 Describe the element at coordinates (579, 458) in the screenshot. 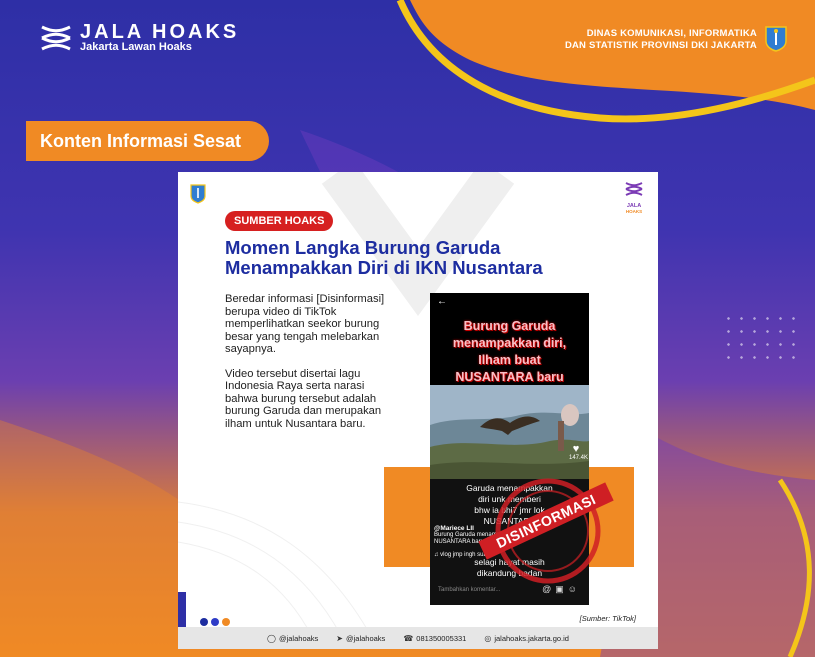

I see `like-count: 147.4K` at that location.